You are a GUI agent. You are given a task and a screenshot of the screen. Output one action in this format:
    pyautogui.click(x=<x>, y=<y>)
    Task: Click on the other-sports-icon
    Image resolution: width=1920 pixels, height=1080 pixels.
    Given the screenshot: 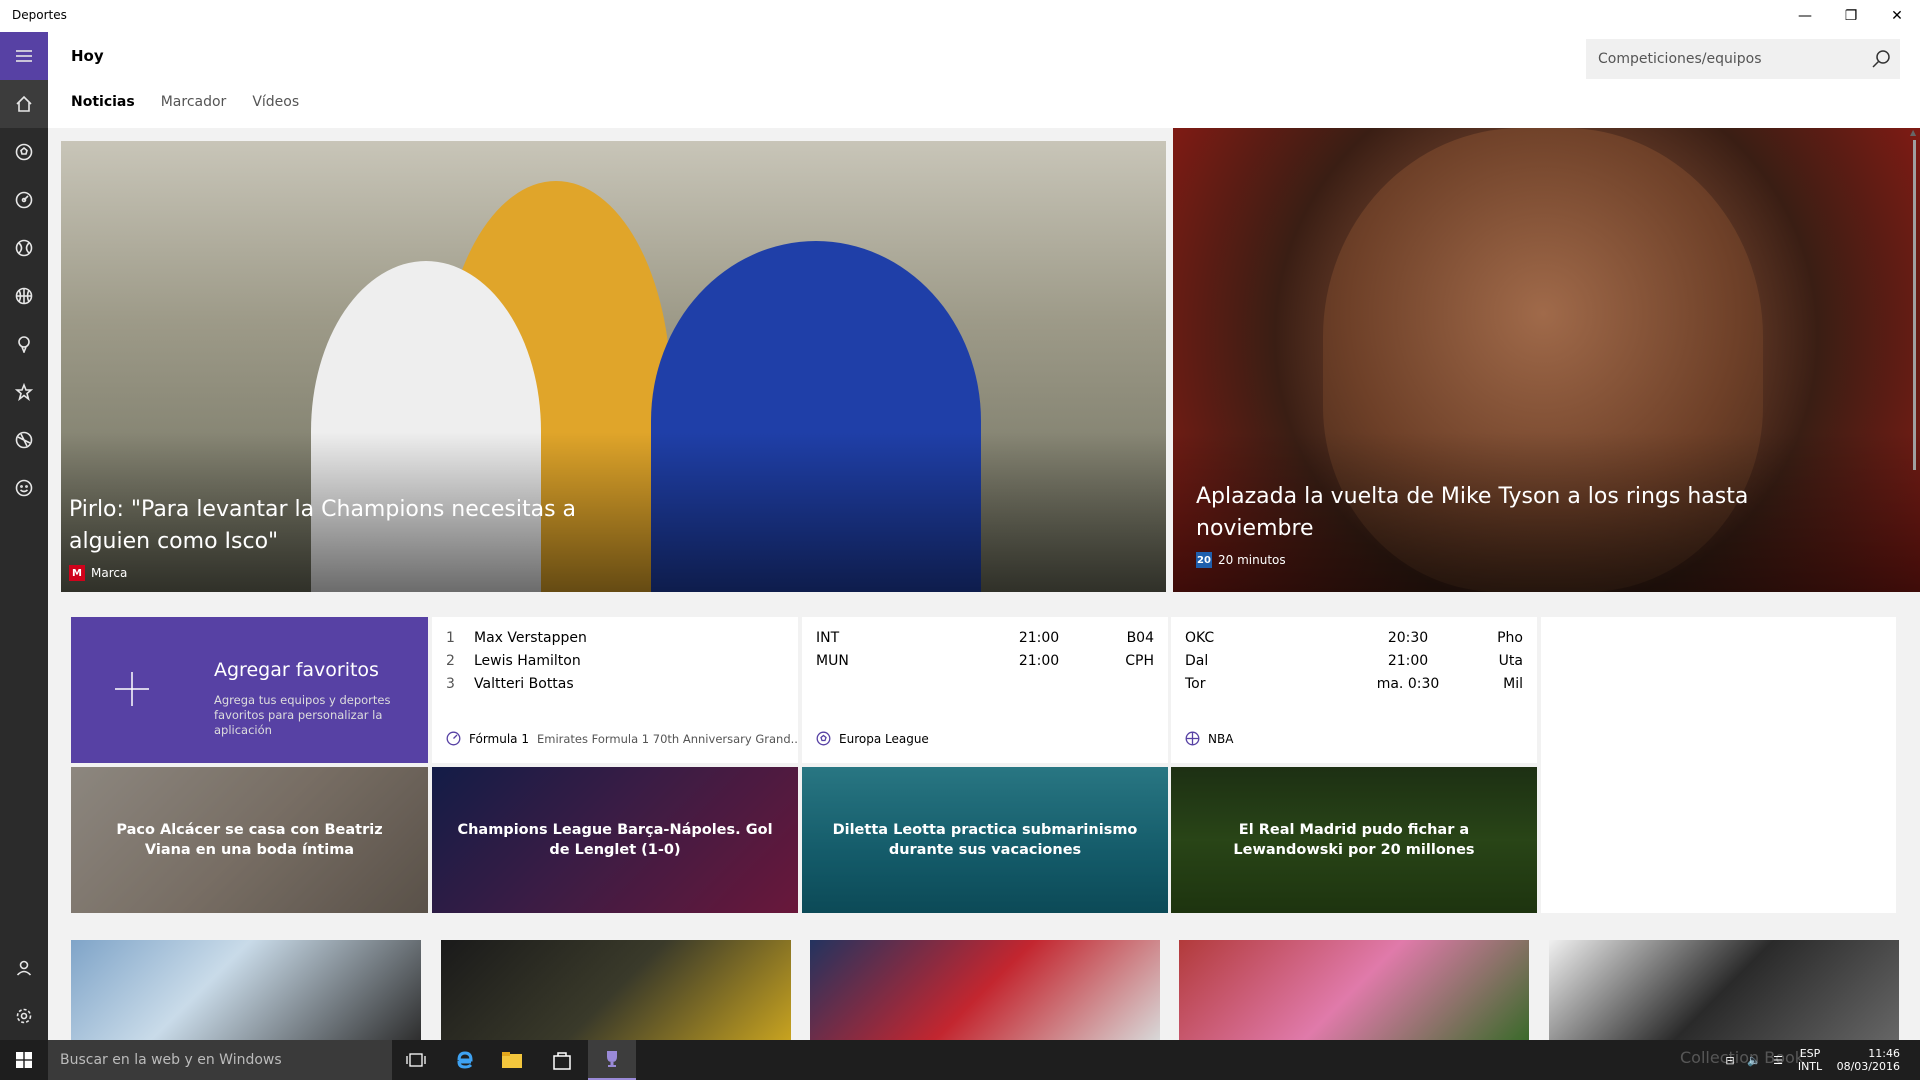 What is the action you would take?
    pyautogui.click(x=24, y=440)
    